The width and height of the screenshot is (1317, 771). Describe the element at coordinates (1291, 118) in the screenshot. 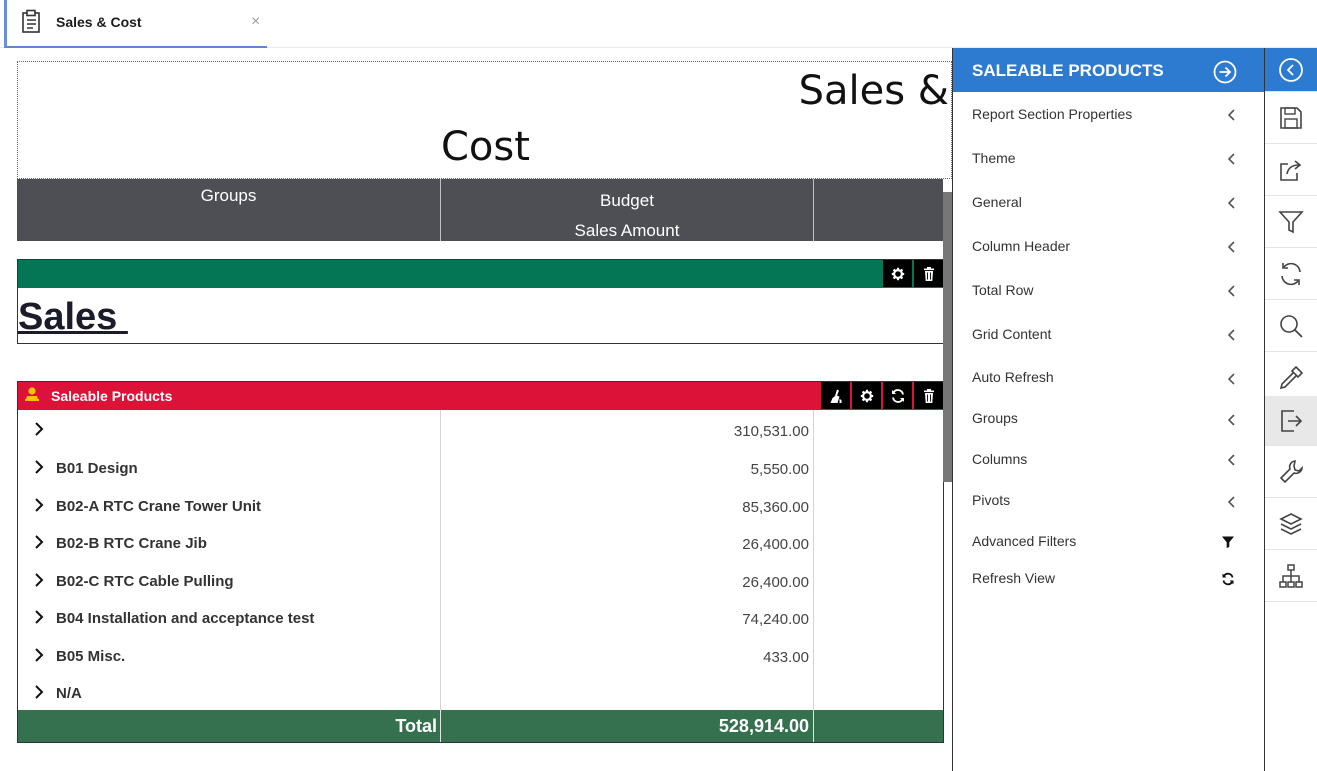

I see `save-button` at that location.